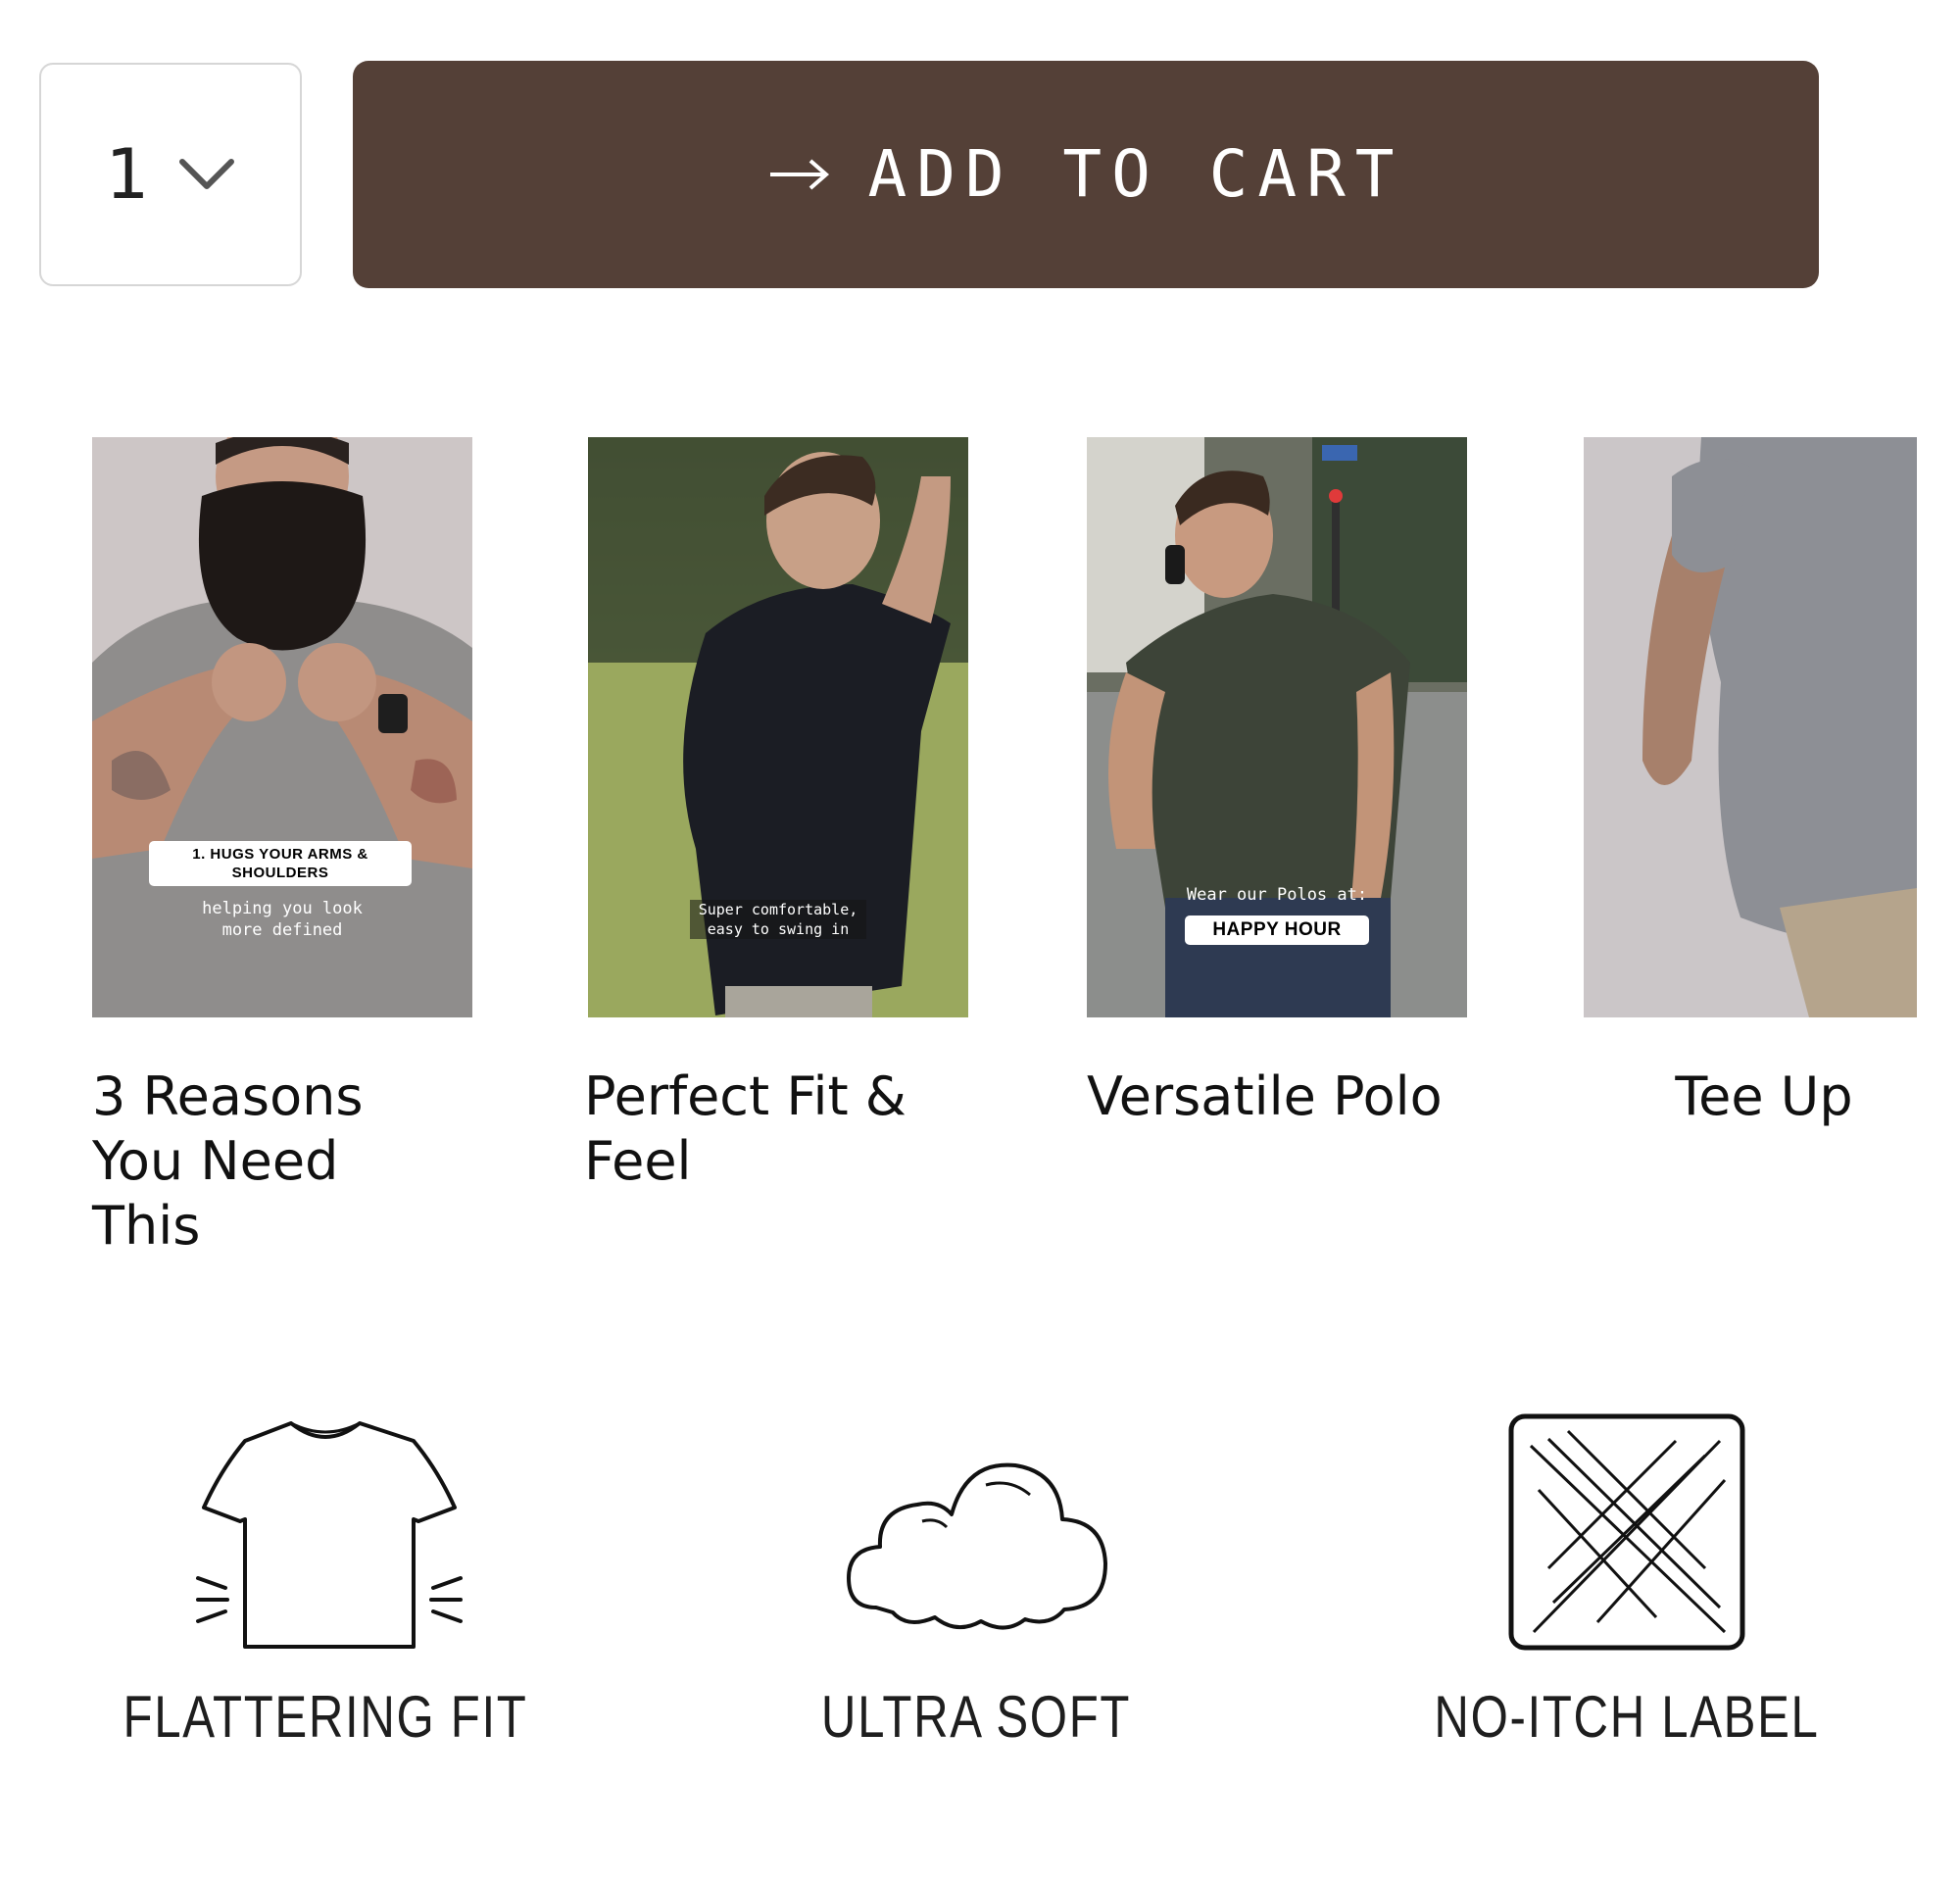  I want to click on video-thumbnail: Wear our Polos at: HAPPY HOUR, so click(1277, 727).